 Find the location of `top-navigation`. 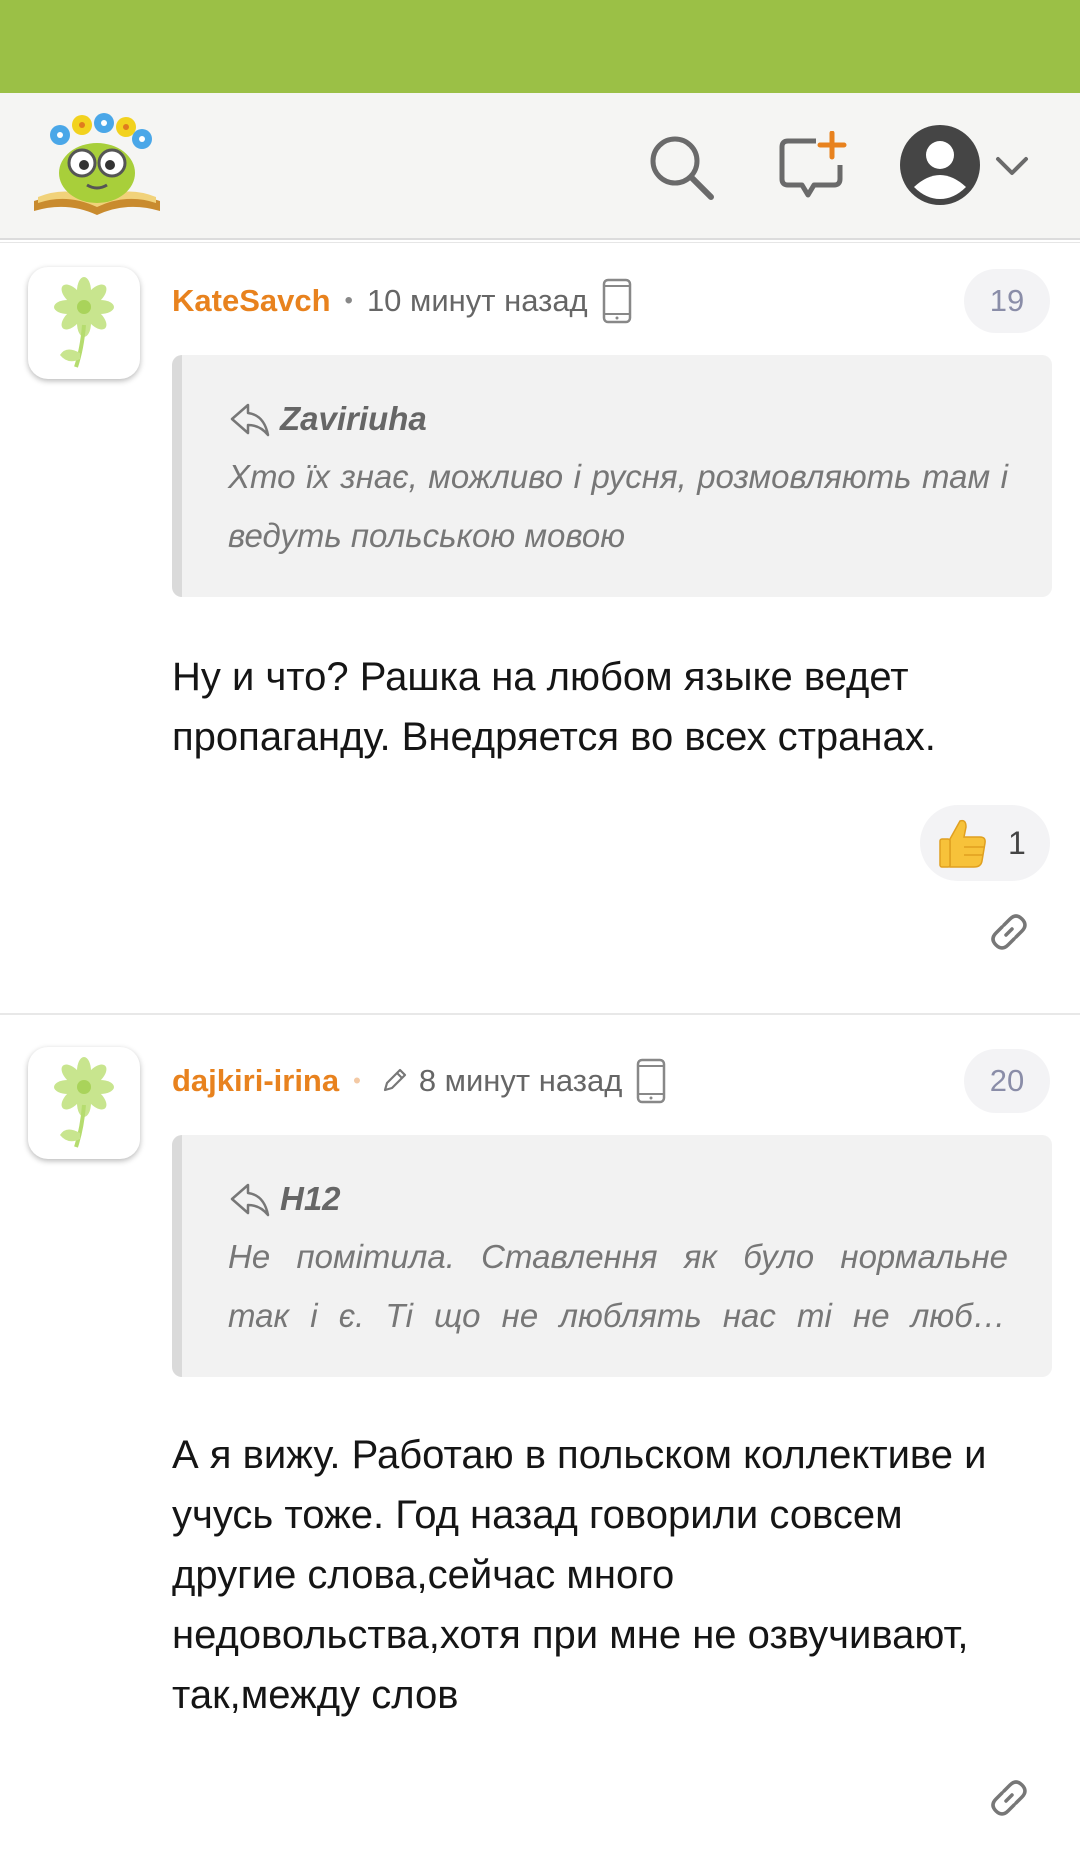

top-navigation is located at coordinates (540, 166).